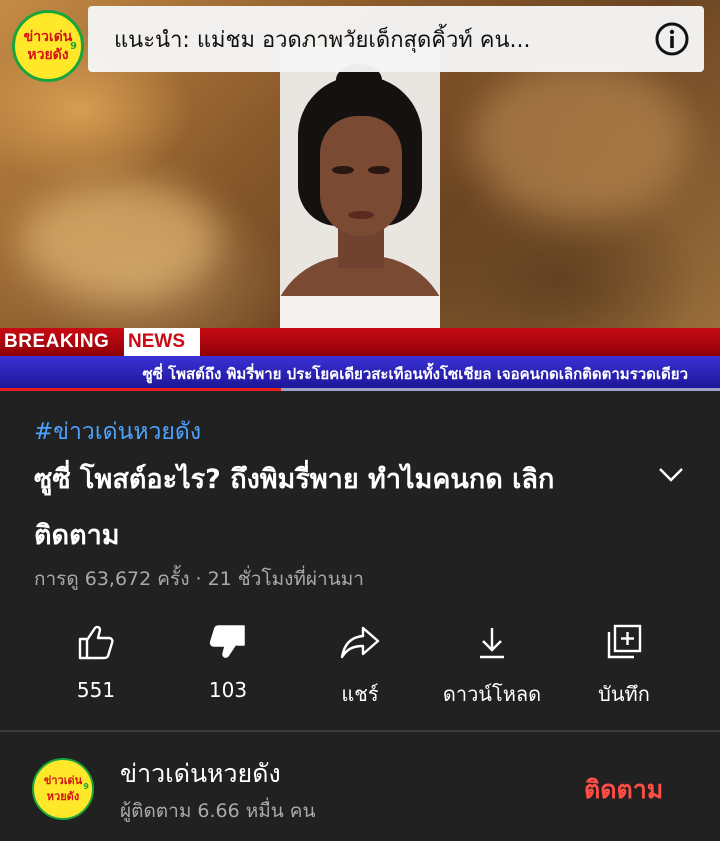 This screenshot has height=841, width=720. I want to click on info-icon, so click(672, 39).